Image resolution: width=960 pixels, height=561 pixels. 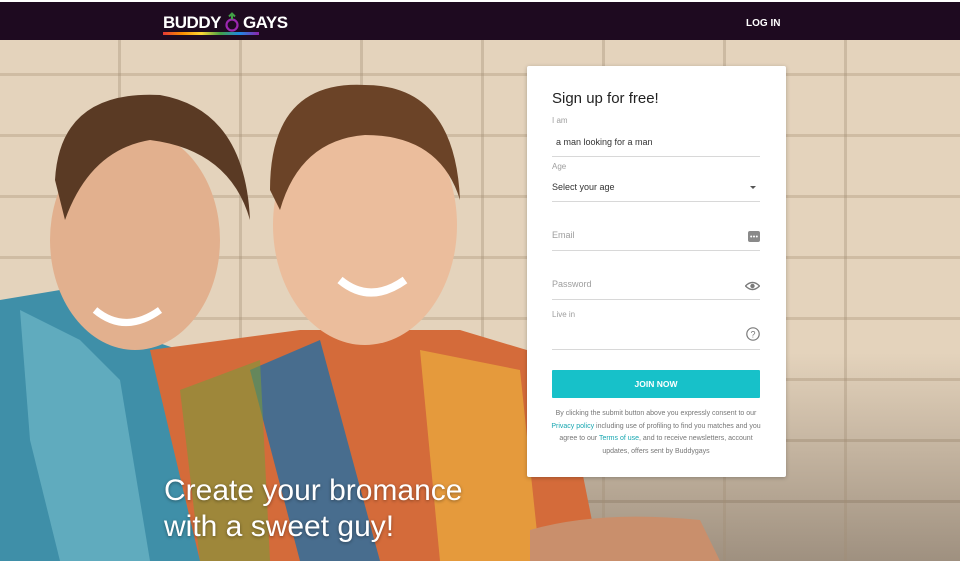 What do you see at coordinates (572, 426) in the screenshot?
I see `privacy-policy-link: Privacy policy` at bounding box center [572, 426].